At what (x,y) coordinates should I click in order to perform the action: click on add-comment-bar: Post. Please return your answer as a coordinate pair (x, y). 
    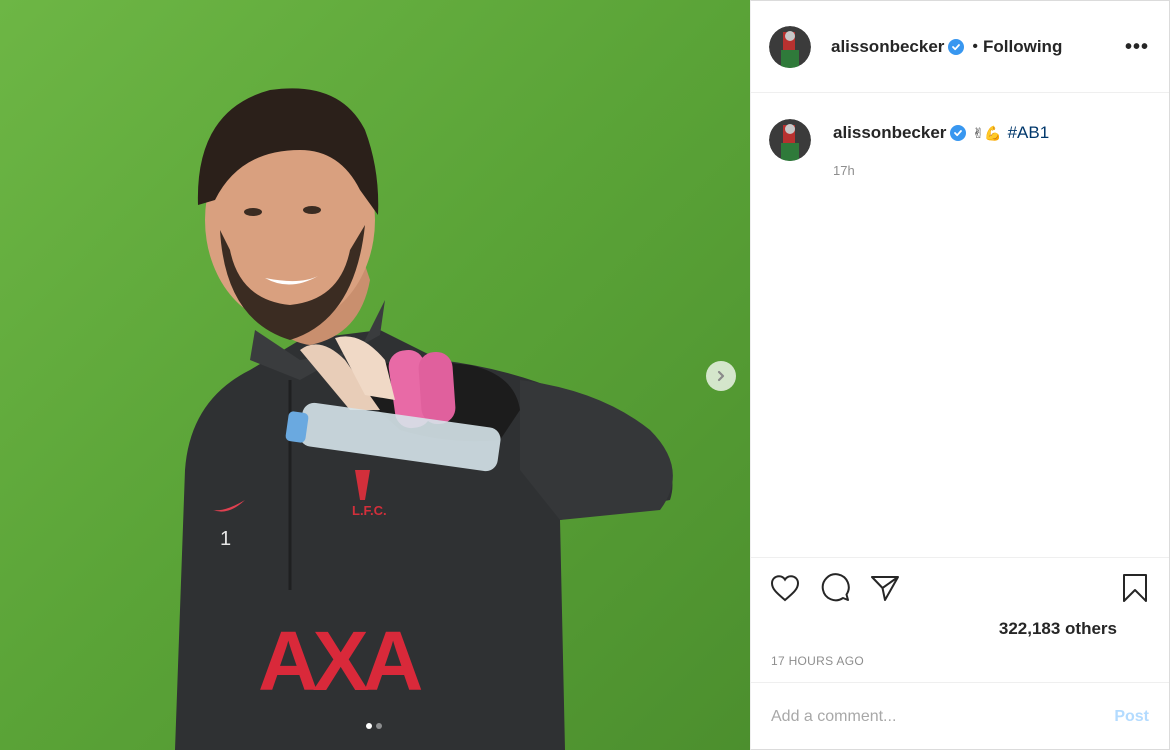
    Looking at the image, I should click on (960, 716).